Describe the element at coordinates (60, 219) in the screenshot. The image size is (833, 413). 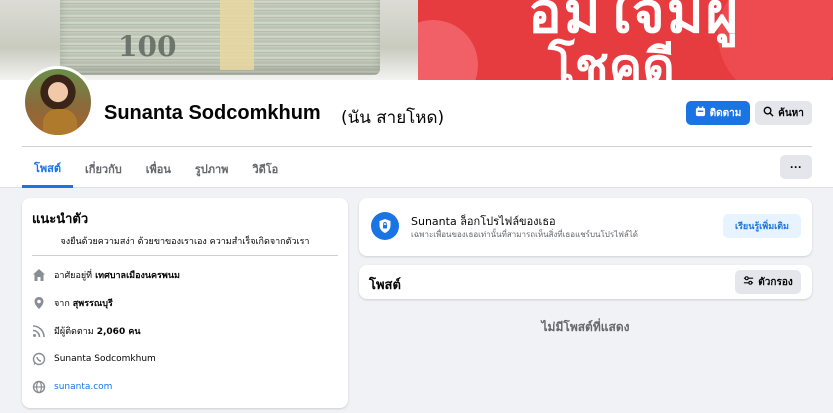
I see `intro-title: แนะนำตัว` at that location.